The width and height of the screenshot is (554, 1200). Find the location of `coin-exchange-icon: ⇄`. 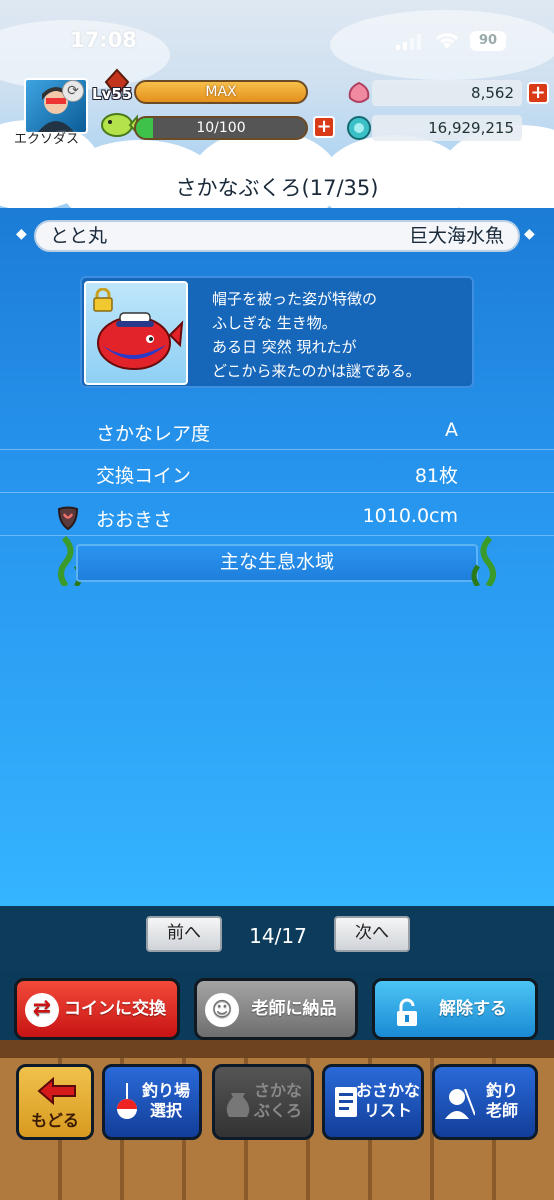

coin-exchange-icon: ⇄ is located at coordinates (42, 1010).